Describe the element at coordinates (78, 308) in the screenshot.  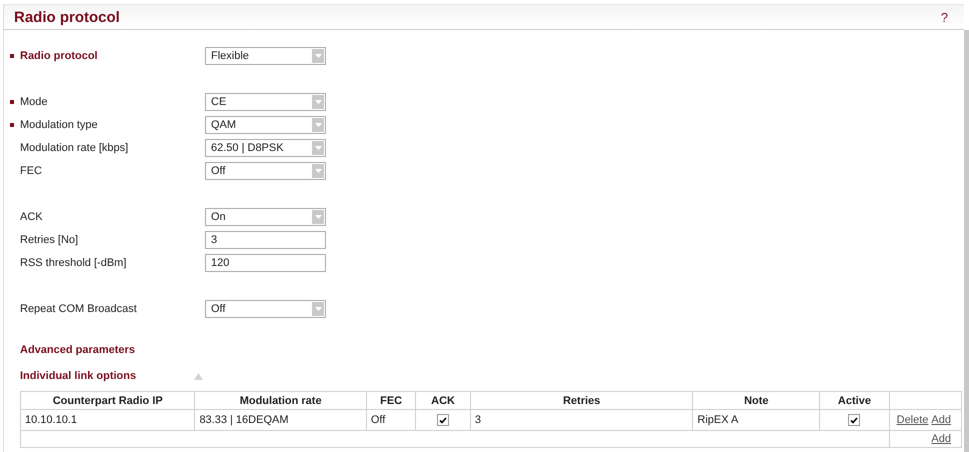
I see `field-label: Repeat COM Broadcast` at that location.